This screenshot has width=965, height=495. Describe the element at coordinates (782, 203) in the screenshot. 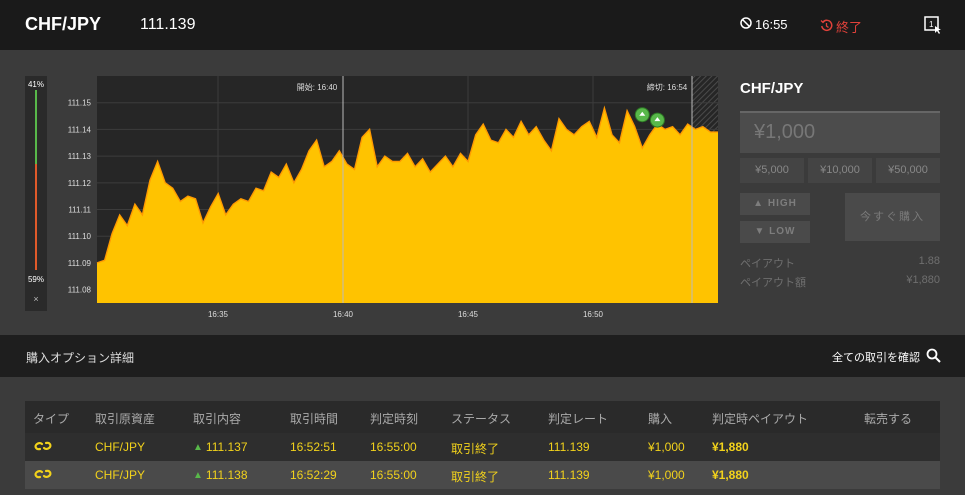

I see `high-button-label: HIGH` at that location.